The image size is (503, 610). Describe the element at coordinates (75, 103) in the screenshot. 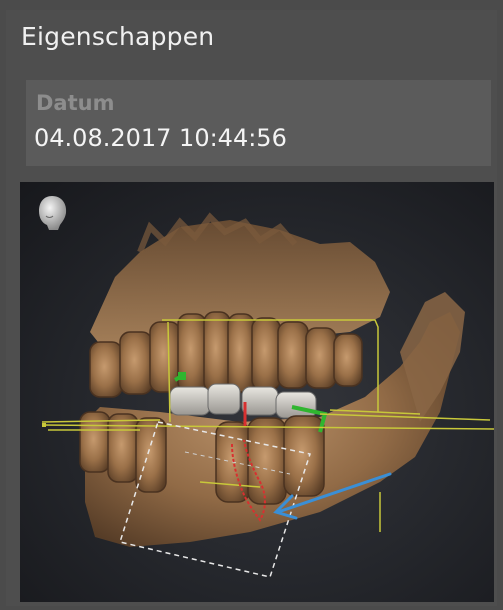

I see `date-label: Datum` at that location.